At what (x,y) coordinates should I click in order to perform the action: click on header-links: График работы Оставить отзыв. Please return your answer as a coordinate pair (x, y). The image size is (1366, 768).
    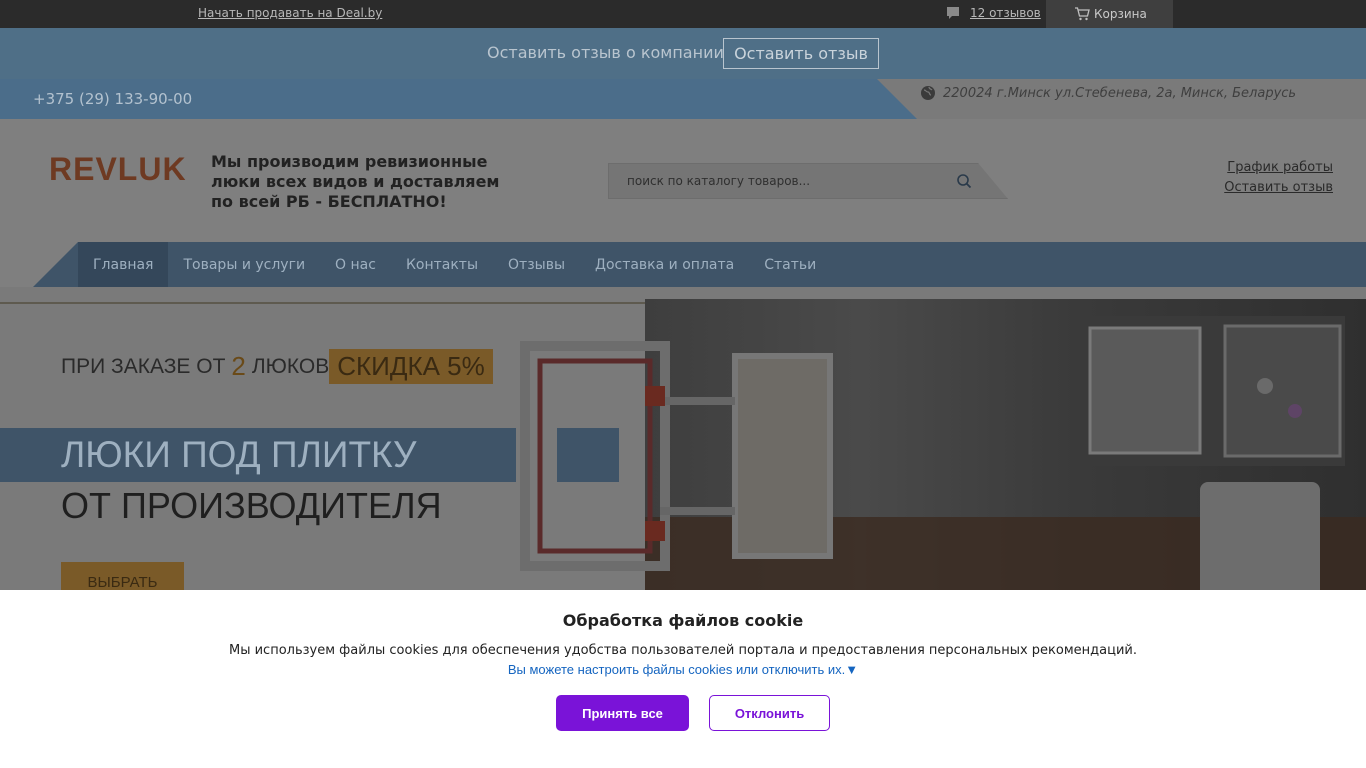
    Looking at the image, I should click on (1278, 180).